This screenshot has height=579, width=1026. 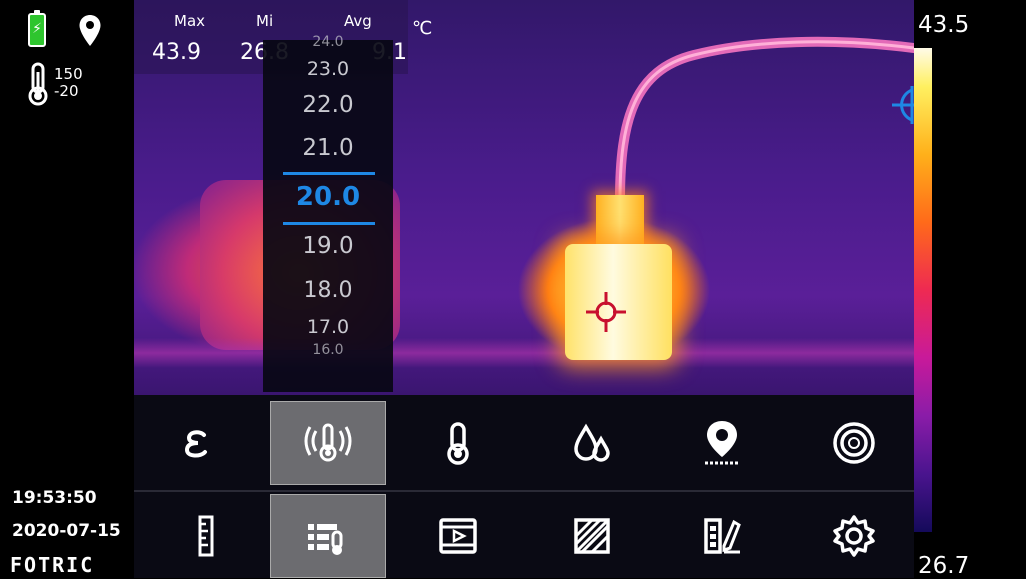 I want to click on temperature-range: 150 -20, so click(x=68, y=83).